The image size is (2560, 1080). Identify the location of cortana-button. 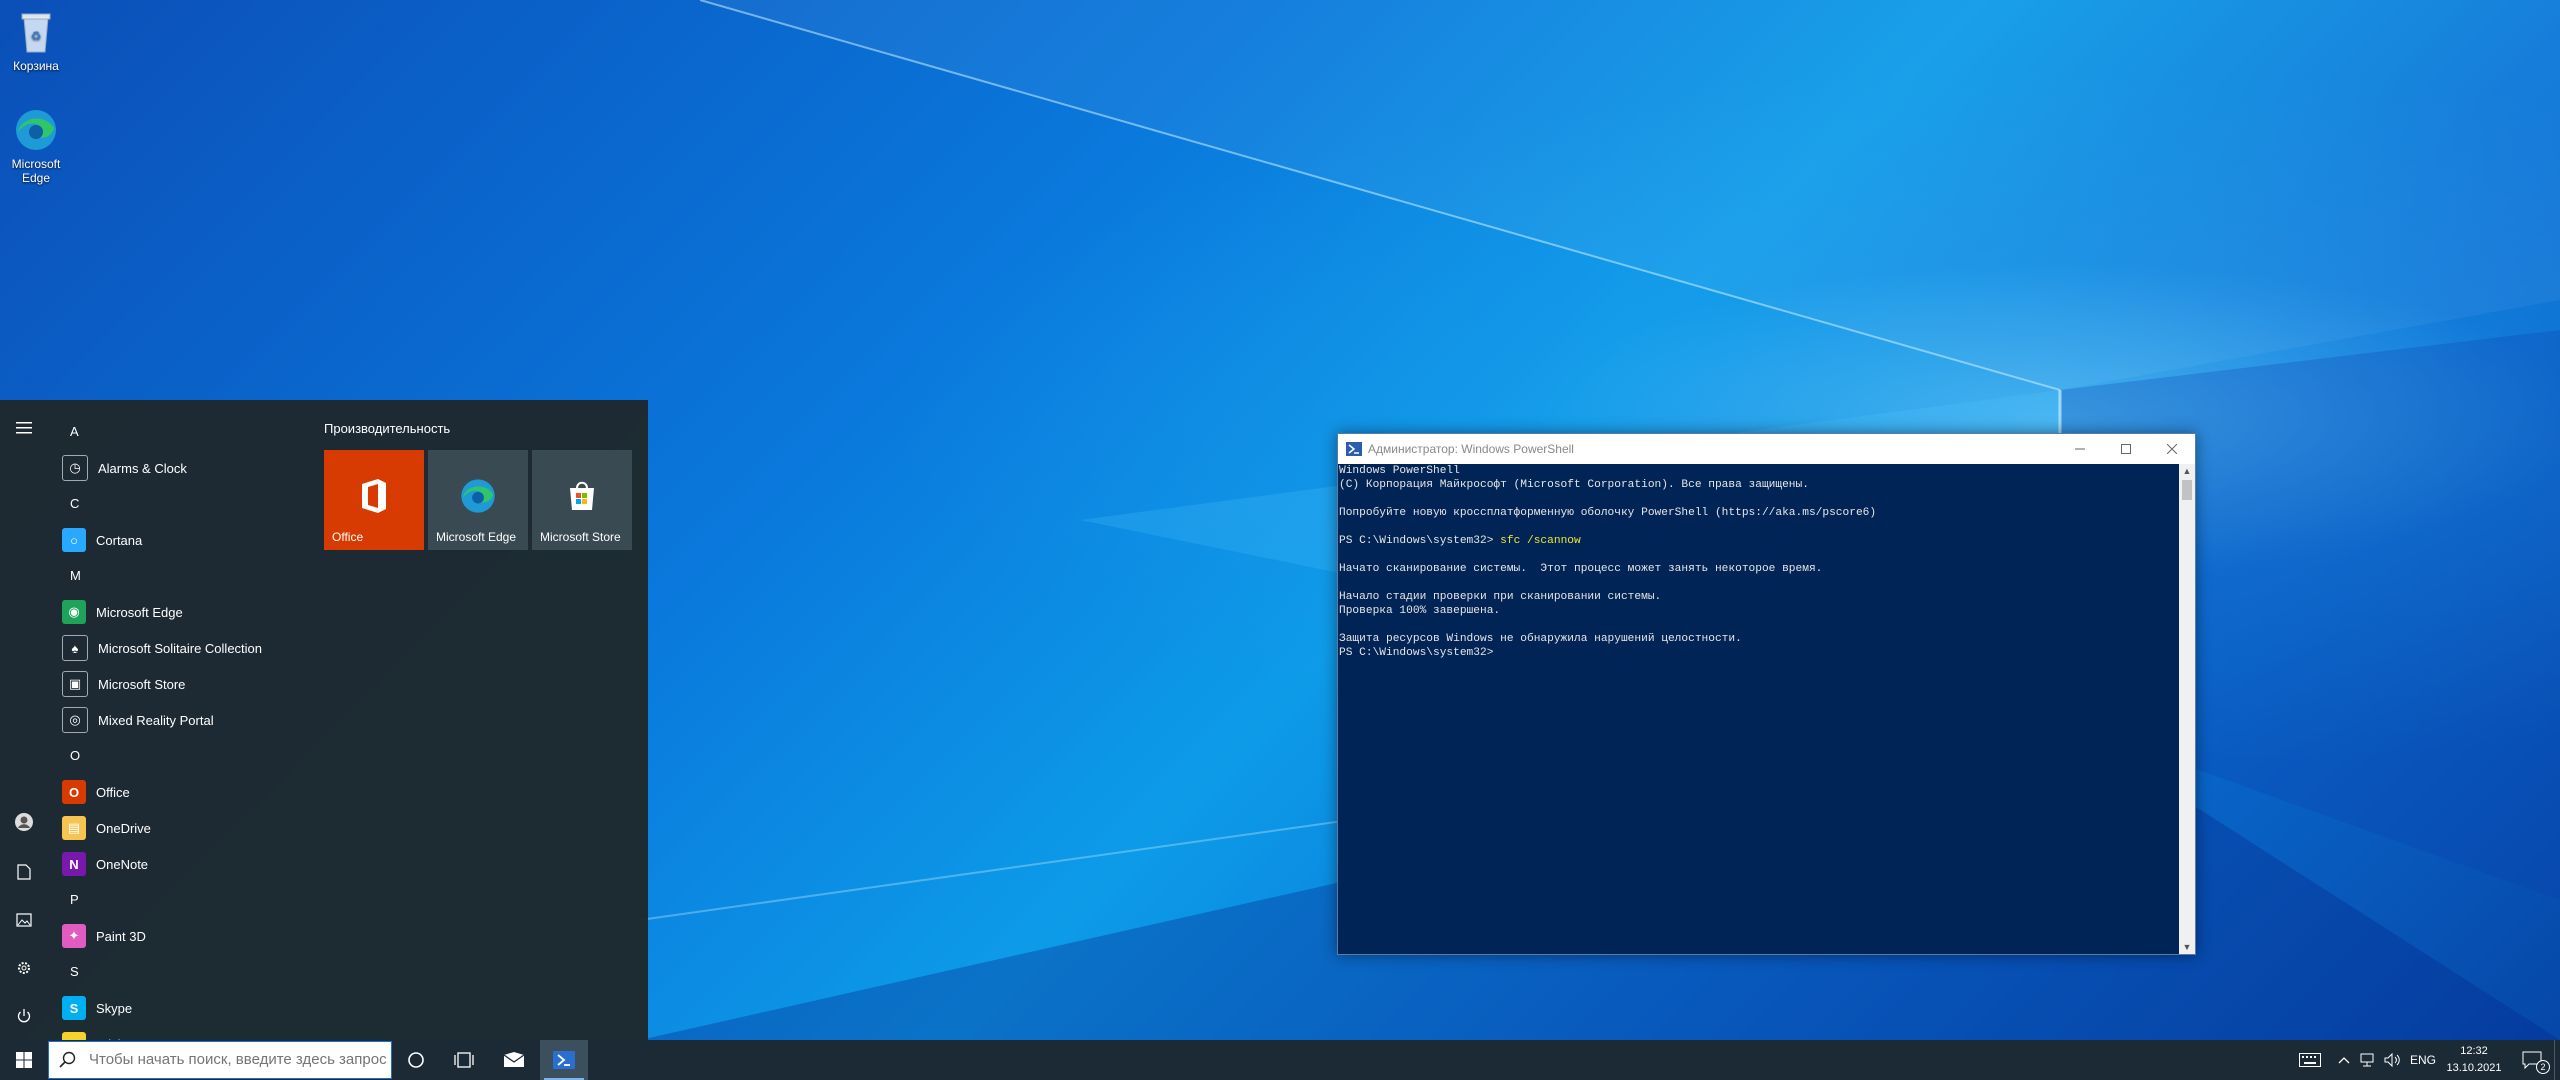
(416, 1060).